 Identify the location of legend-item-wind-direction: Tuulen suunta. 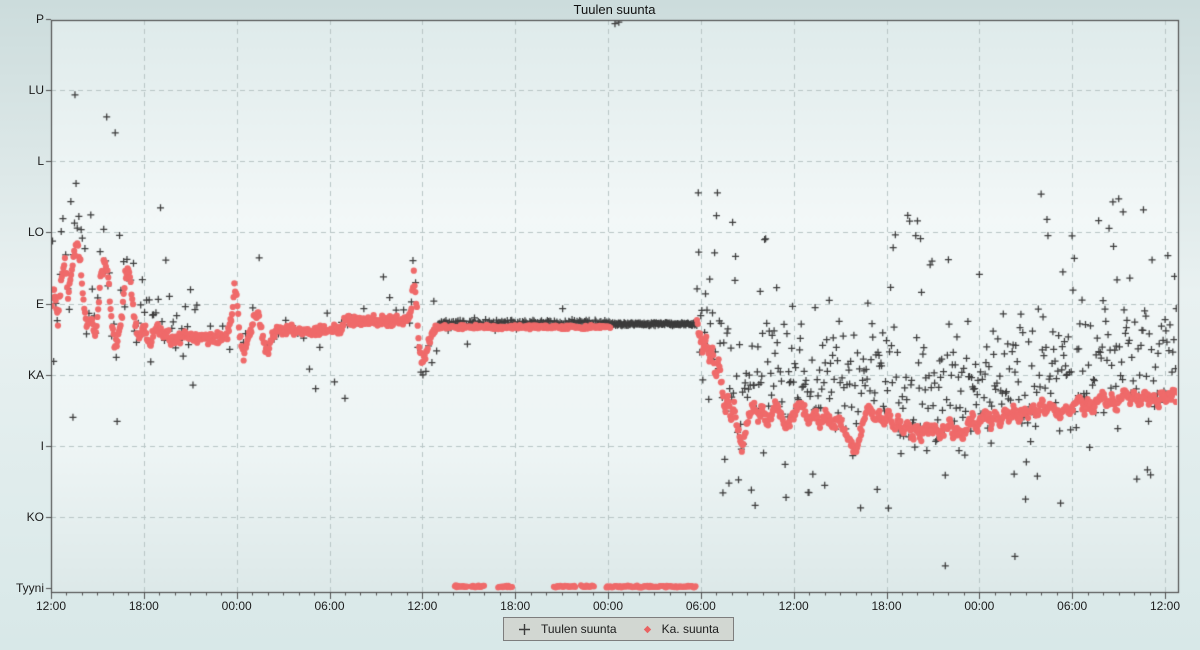
(567, 629).